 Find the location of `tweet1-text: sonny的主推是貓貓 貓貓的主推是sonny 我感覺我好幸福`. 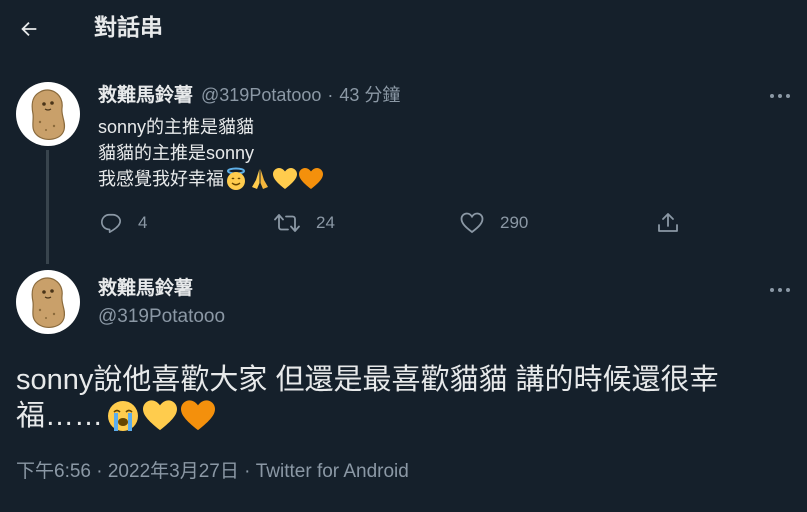

tweet1-text: sonny的主推是貓貓 貓貓的主推是sonny 我感覺我好幸福 is located at coordinates (398, 153).